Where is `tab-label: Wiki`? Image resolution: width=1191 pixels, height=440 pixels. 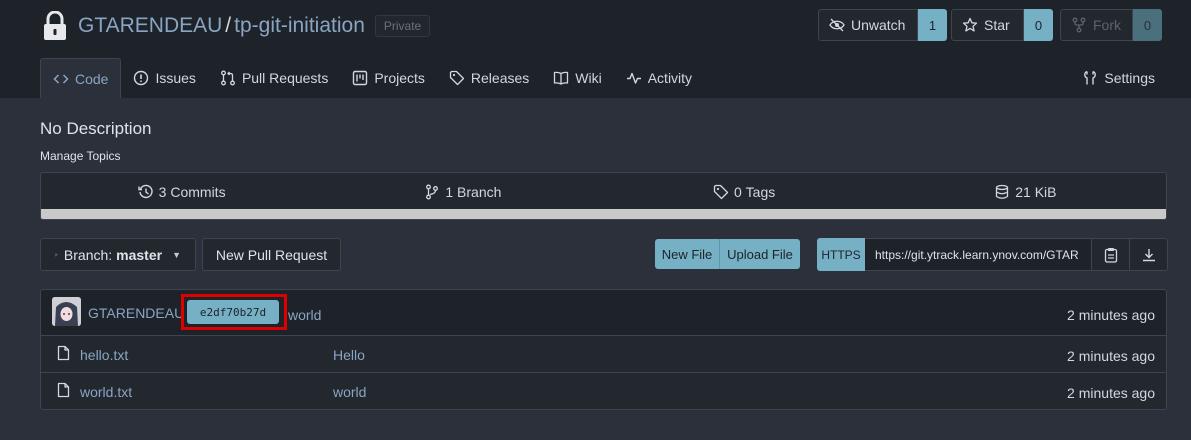 tab-label: Wiki is located at coordinates (588, 78).